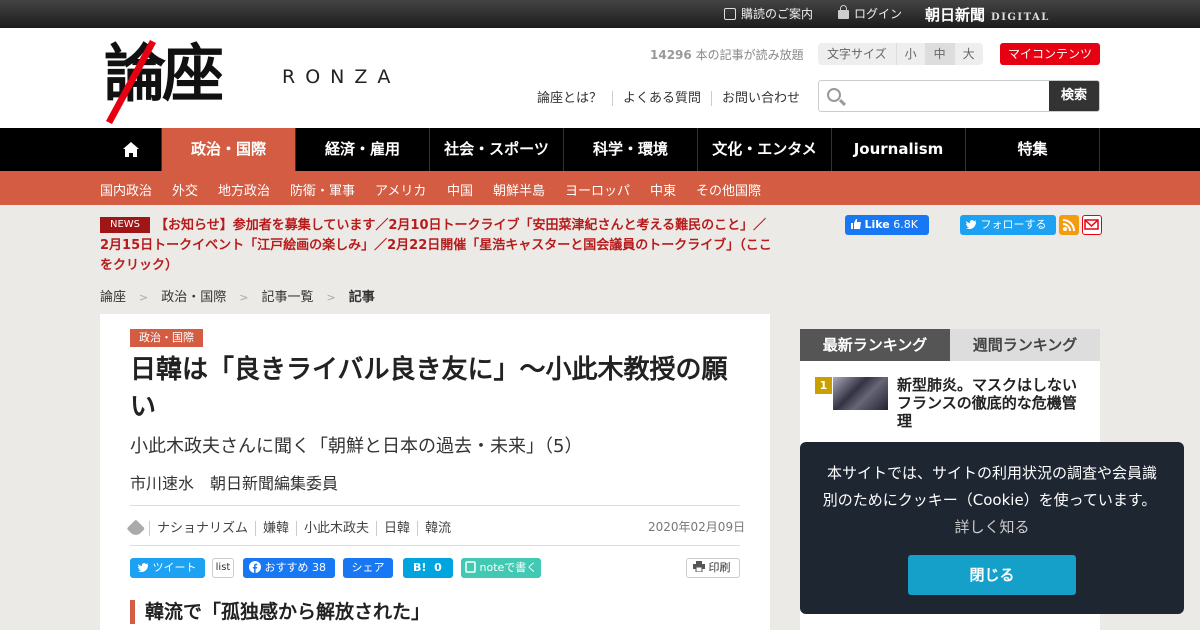 The width and height of the screenshot is (1200, 630). I want to click on ranking-thumbnail, so click(860, 393).